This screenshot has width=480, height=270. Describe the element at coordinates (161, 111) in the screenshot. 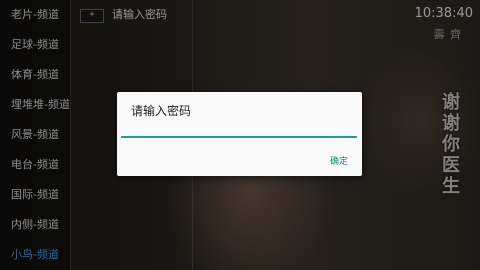

I see `dialog-title: 请输入密码` at that location.